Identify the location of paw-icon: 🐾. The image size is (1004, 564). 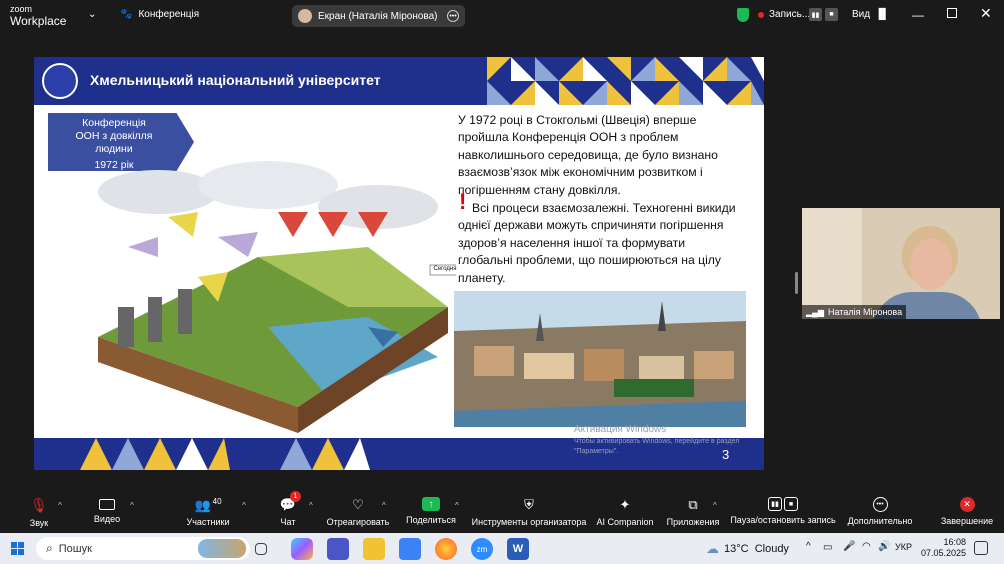
(126, 14).